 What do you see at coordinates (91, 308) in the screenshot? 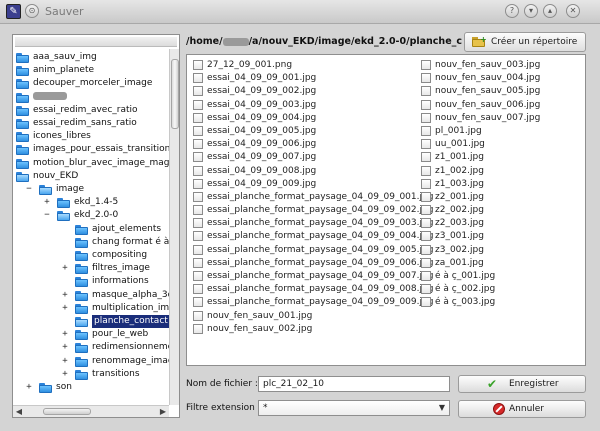
I see `tree-item: + multiplication_imag` at bounding box center [91, 308].